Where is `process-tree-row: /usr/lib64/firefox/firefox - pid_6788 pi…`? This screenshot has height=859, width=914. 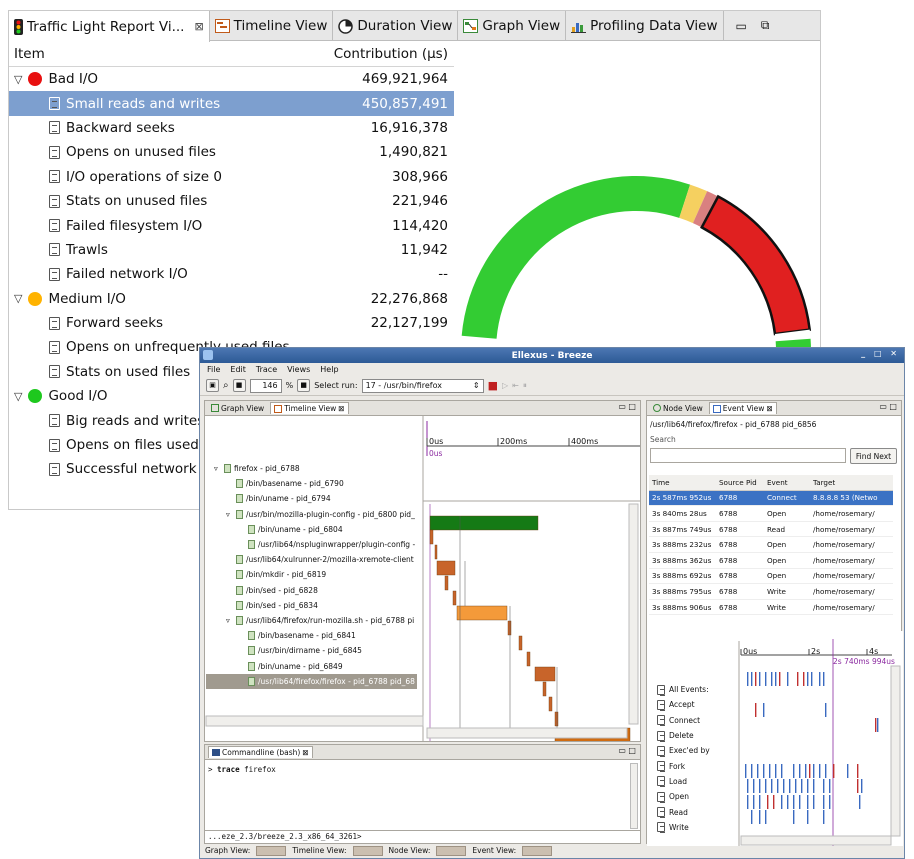
process-tree-row: /usr/lib64/firefox/firefox - pid_6788 pi… is located at coordinates (311, 681).